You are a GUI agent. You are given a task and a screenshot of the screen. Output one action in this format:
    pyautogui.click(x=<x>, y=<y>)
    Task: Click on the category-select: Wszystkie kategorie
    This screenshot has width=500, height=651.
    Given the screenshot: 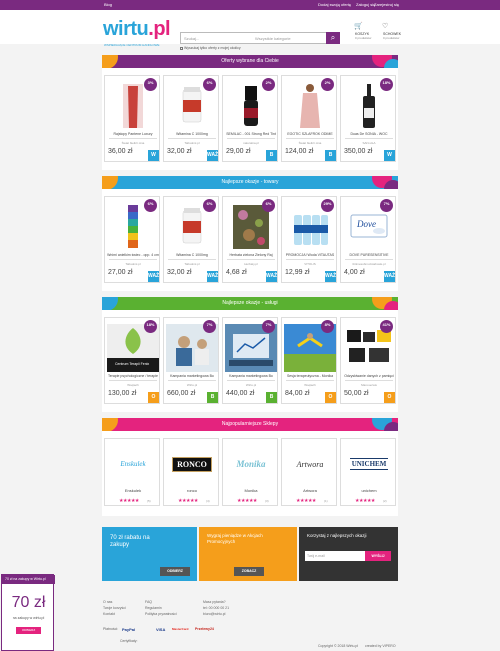 What is the action you would take?
    pyautogui.click(x=273, y=38)
    